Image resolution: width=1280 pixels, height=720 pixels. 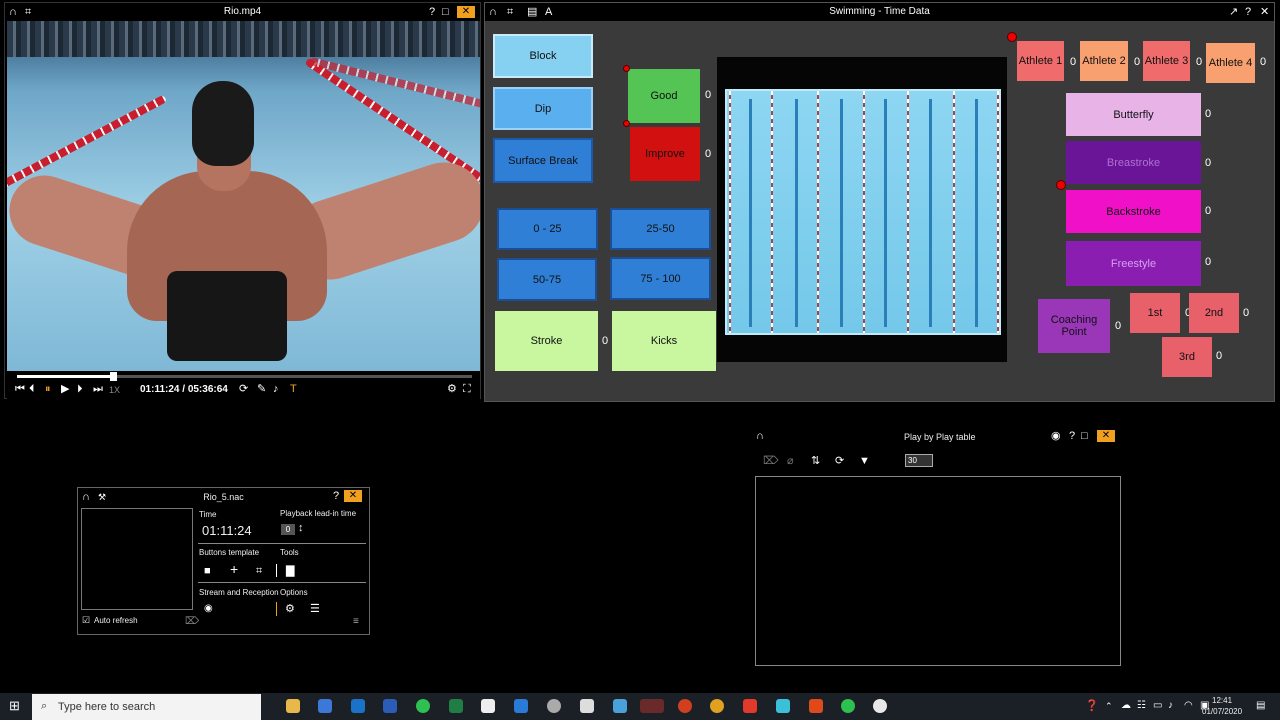 I want to click on stroke-button: Stroke, so click(x=546, y=341).